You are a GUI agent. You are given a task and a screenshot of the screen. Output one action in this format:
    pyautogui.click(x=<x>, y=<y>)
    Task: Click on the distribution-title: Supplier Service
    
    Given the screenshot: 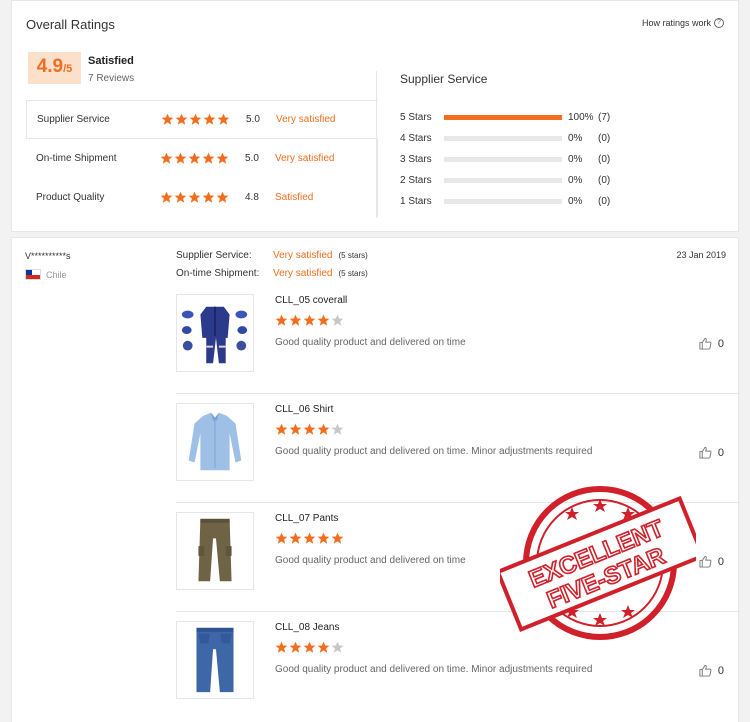 What is the action you would take?
    pyautogui.click(x=444, y=79)
    